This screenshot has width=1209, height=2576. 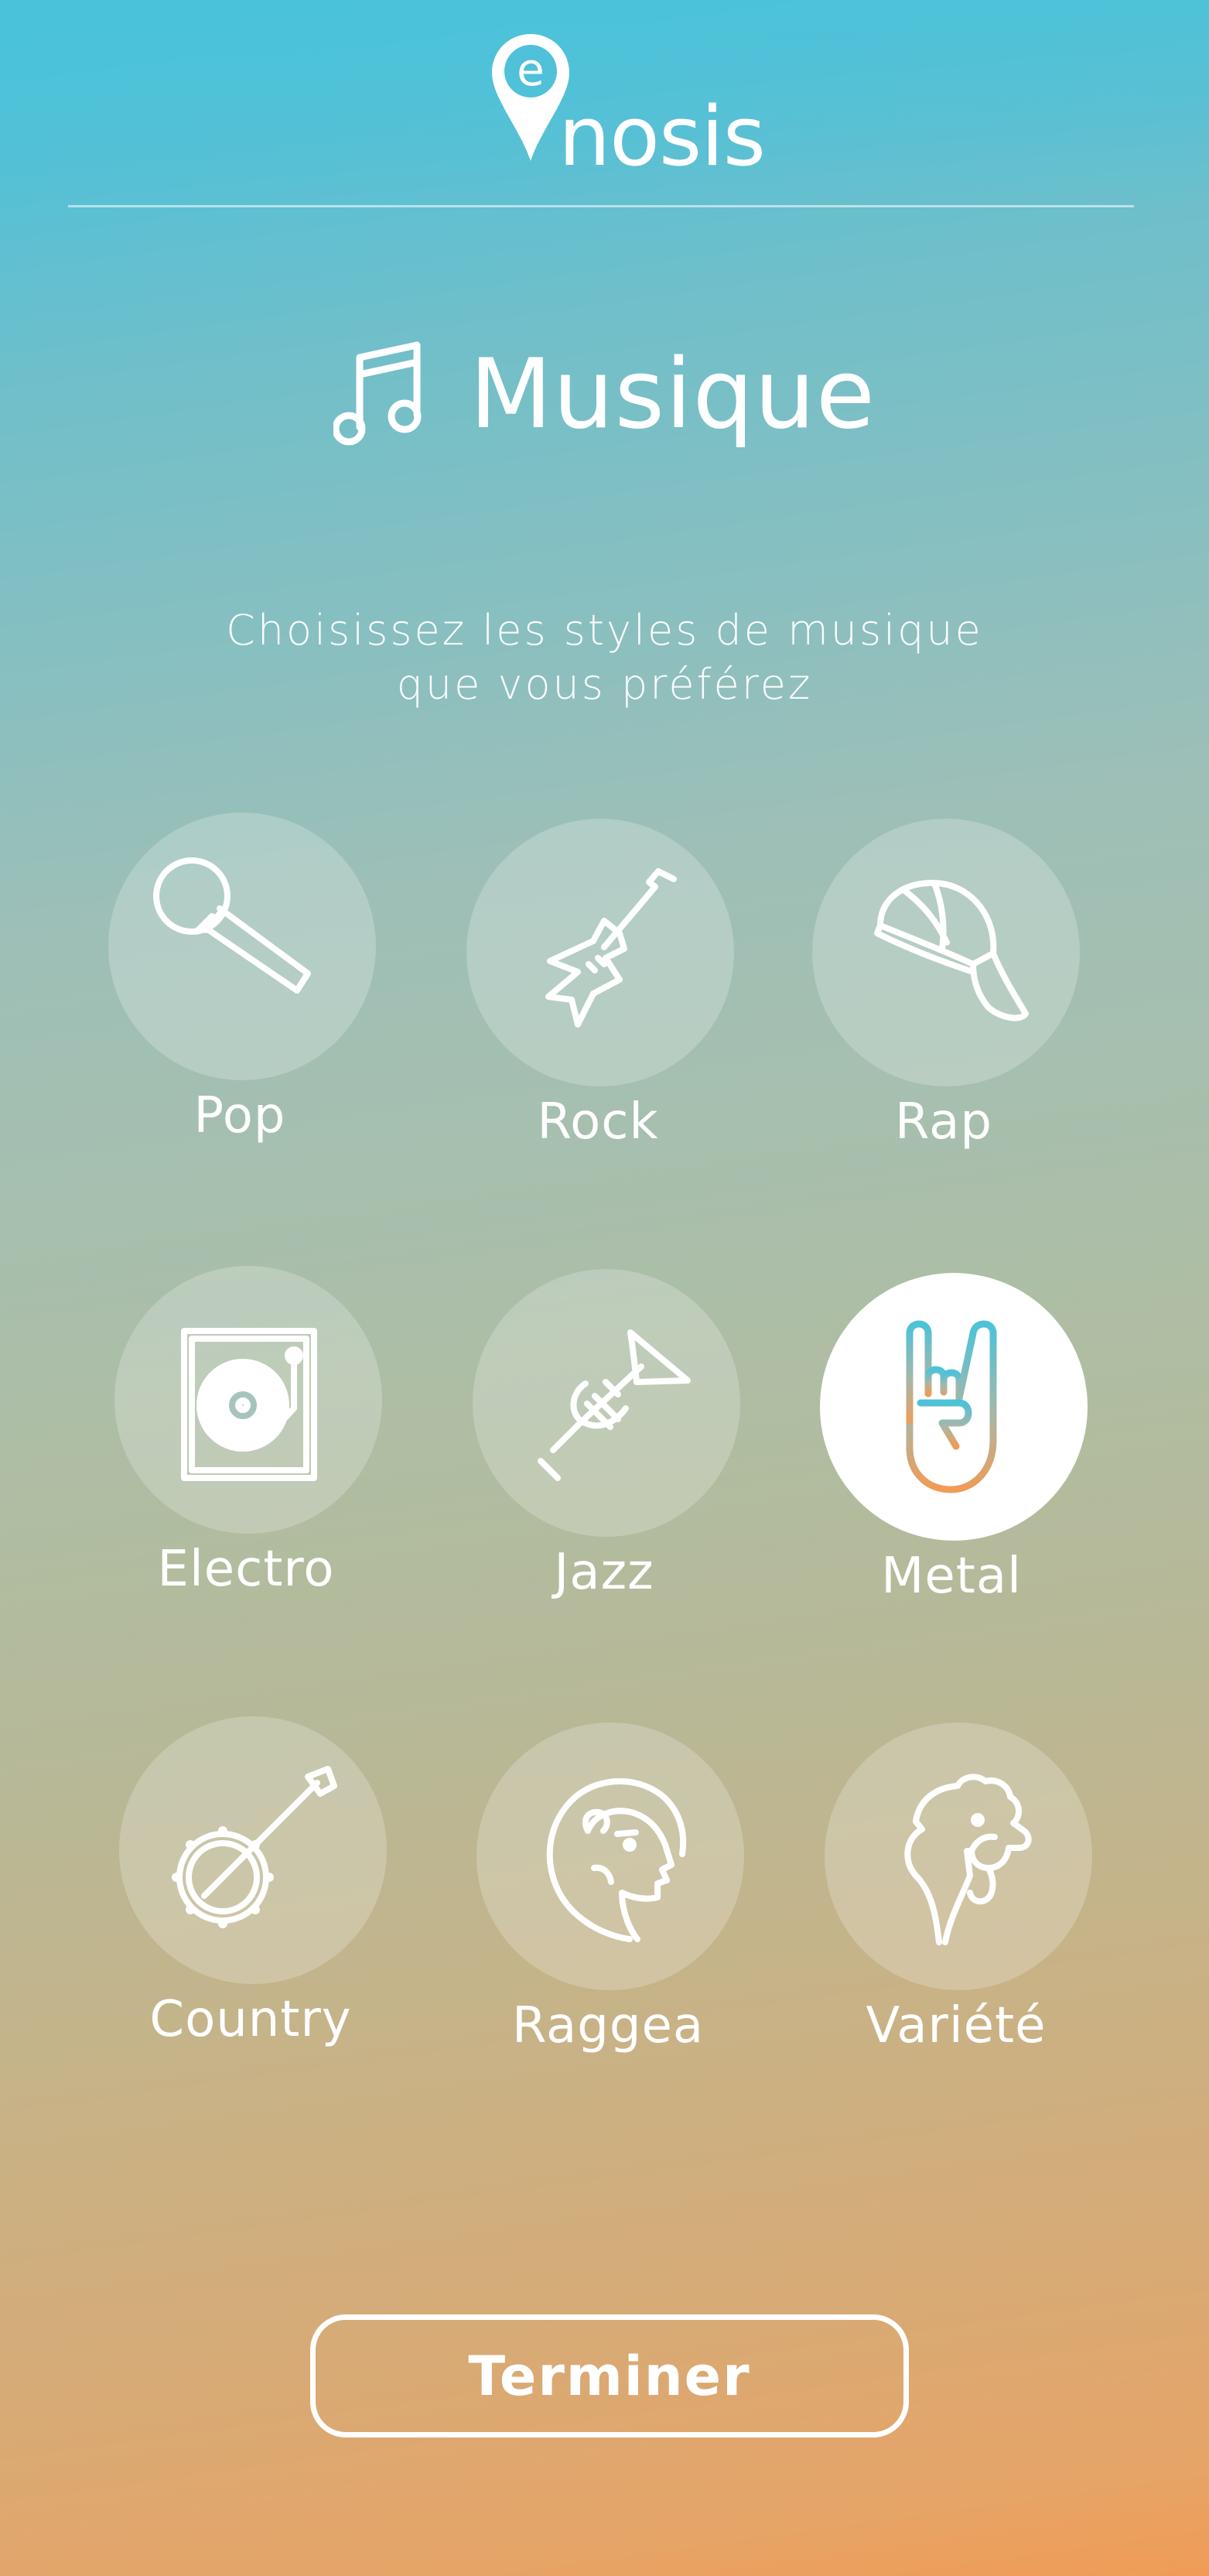 What do you see at coordinates (251, 2020) in the screenshot?
I see `genre-label: Country` at bounding box center [251, 2020].